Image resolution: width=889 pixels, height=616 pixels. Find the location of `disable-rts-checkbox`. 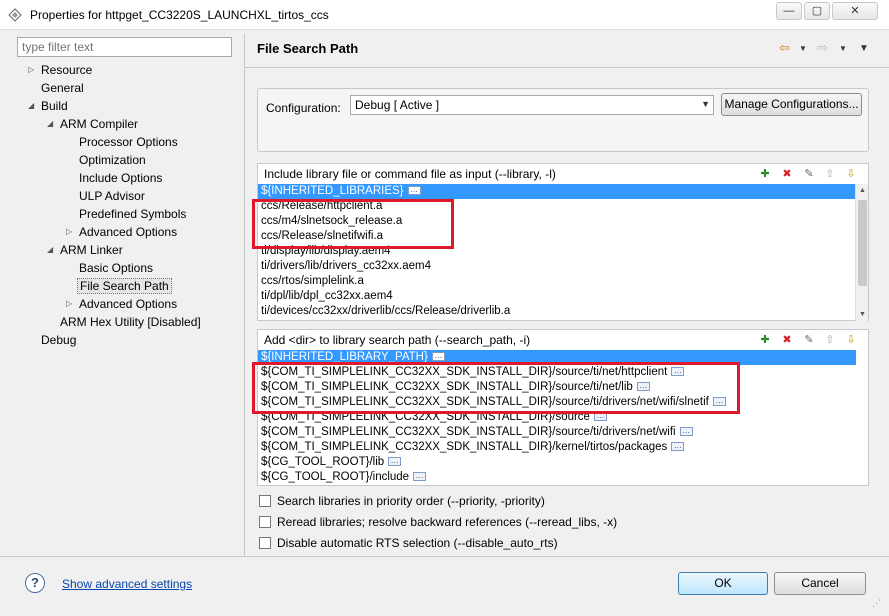

disable-rts-checkbox is located at coordinates (265, 543).